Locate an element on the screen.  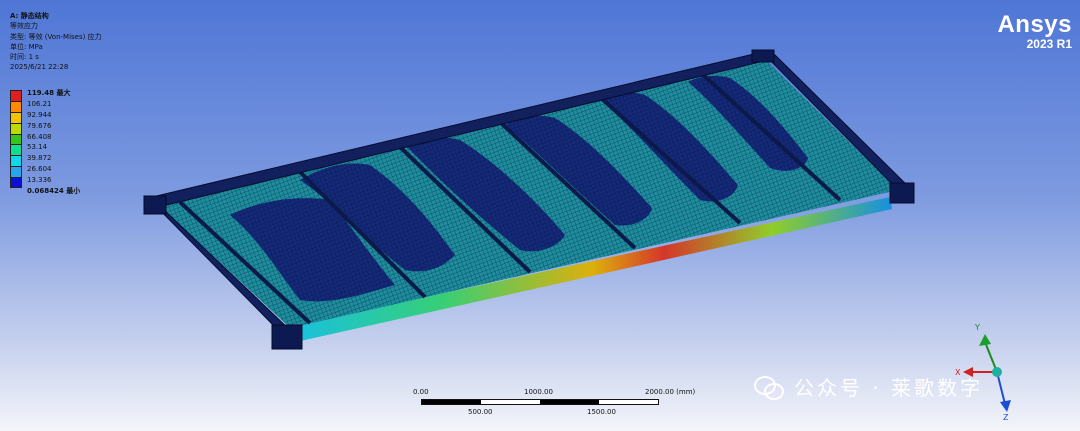
watermark-text: 公众号 · 莱歌数字 is located at coordinates (889, 388).